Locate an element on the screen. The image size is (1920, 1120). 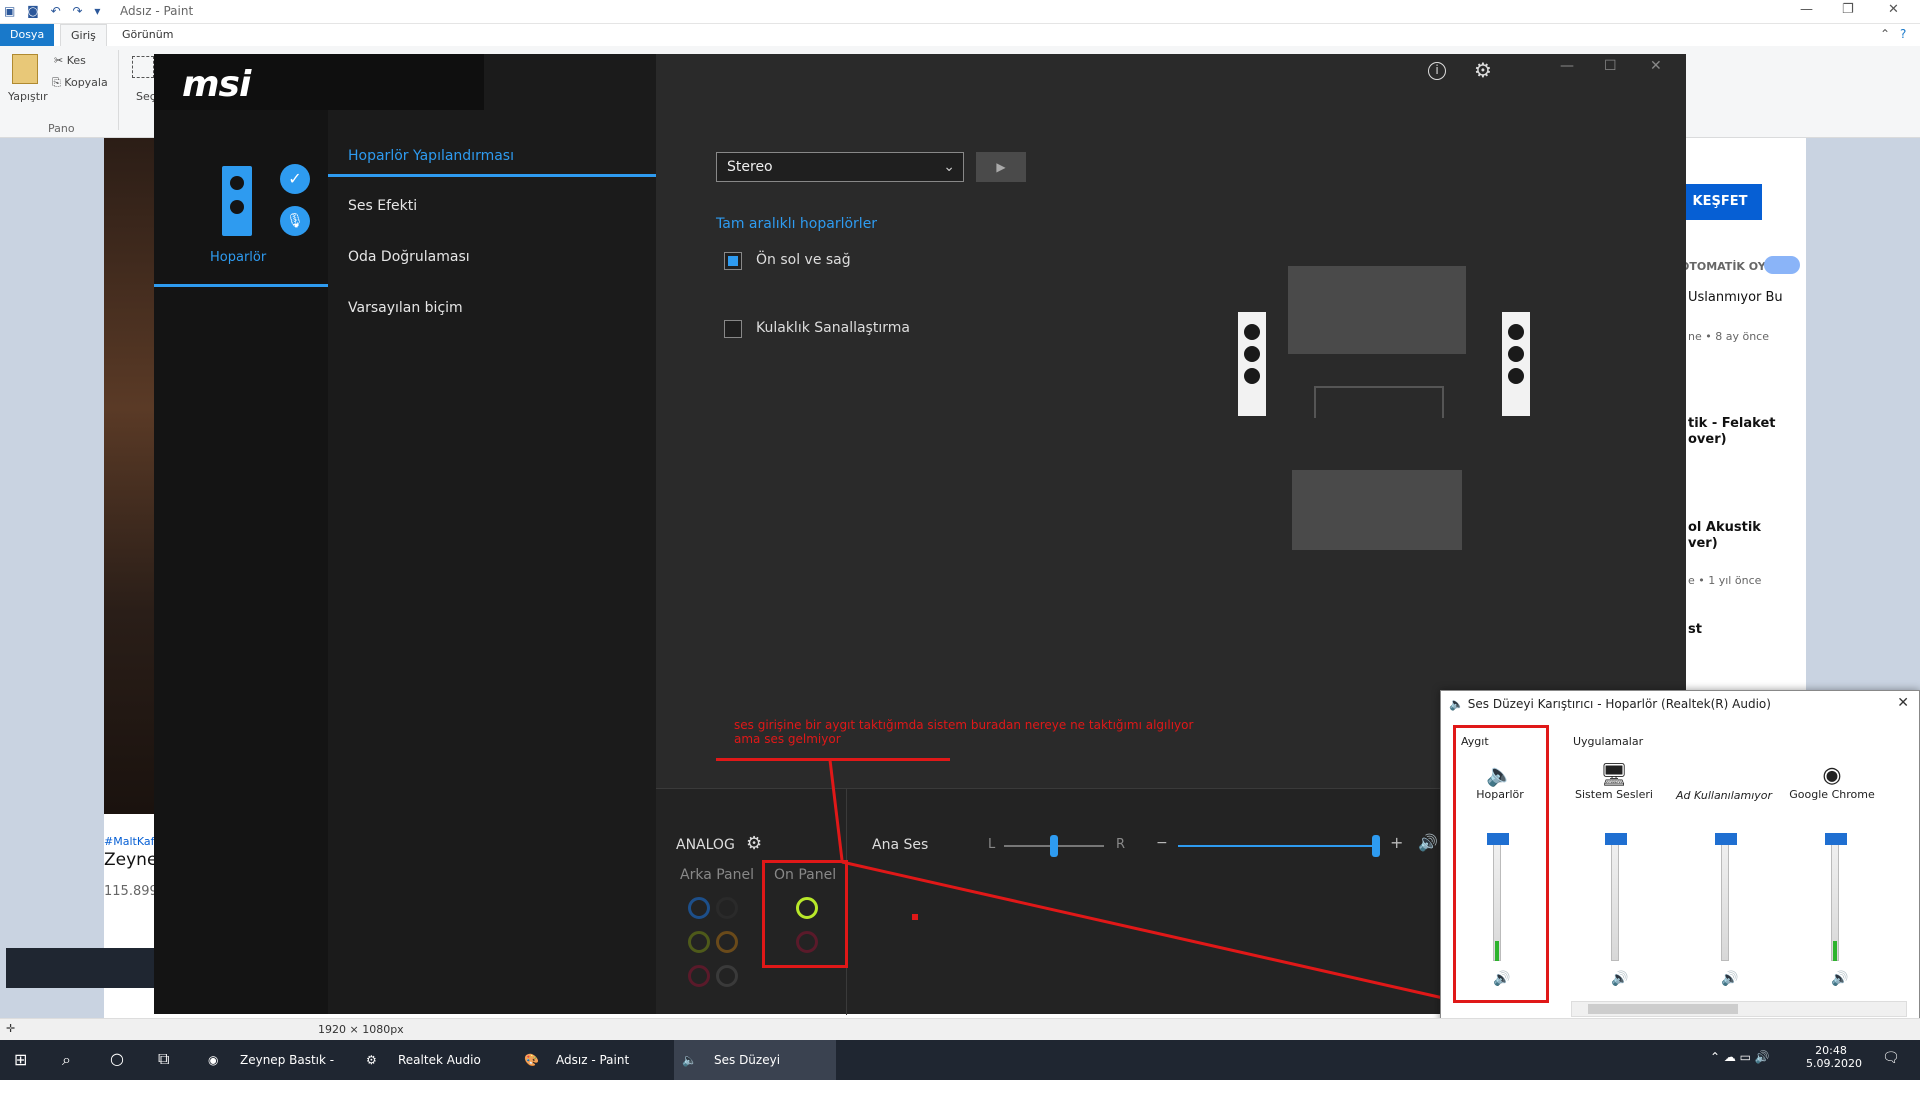
speaker-device-icon: 🔈 is located at coordinates (1500, 775).